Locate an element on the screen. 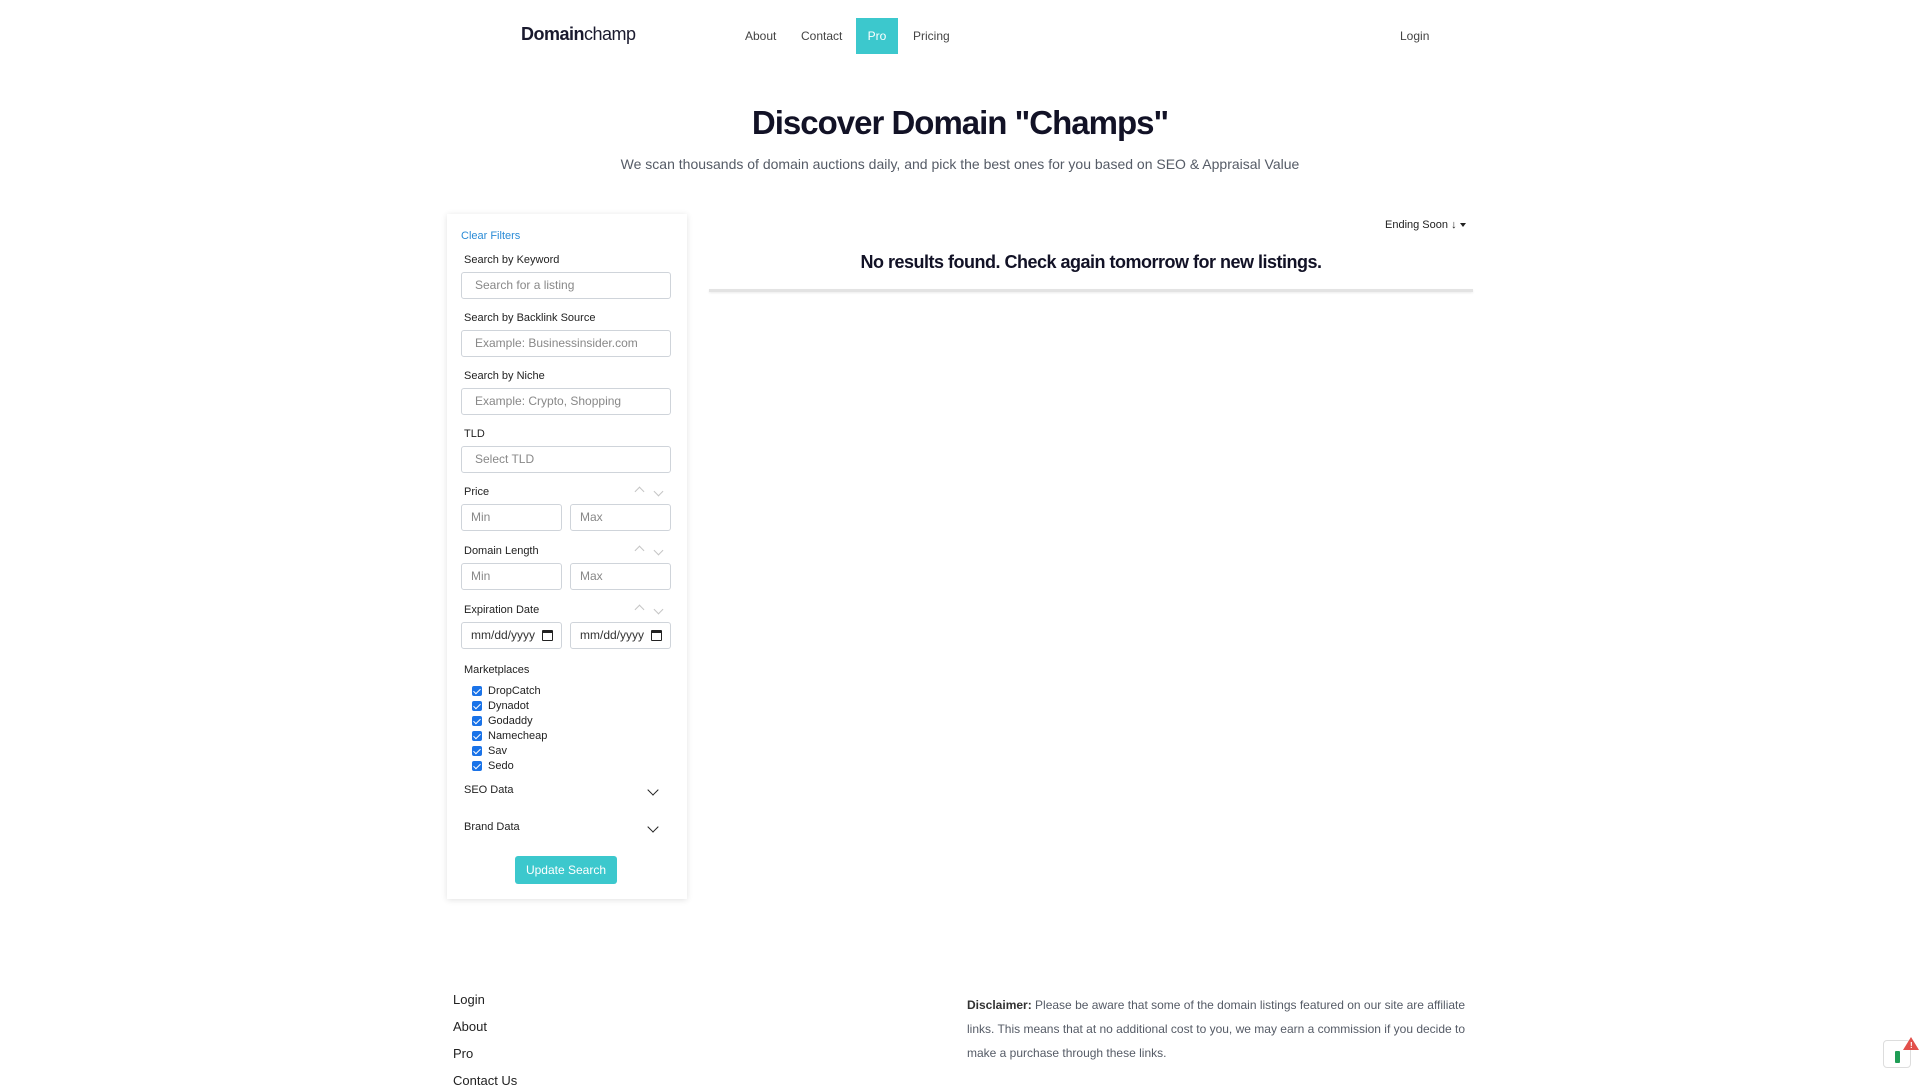  footer-contact-link: Contact Us is located at coordinates (485, 1080).